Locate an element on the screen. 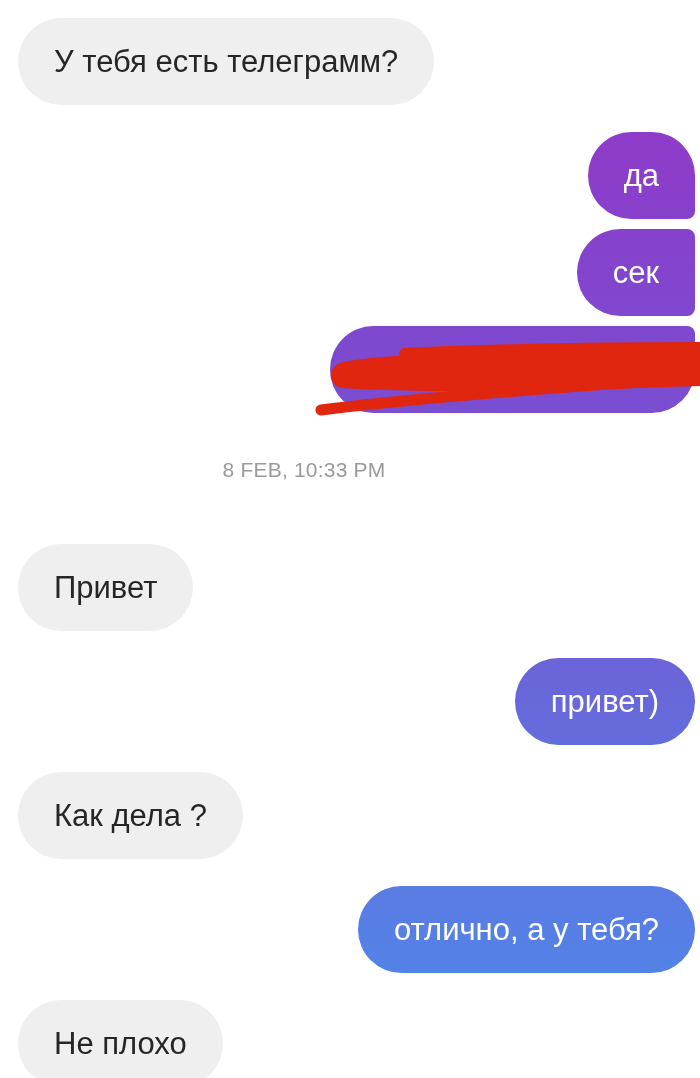 Image resolution: width=700 pixels, height=1078 pixels. message-bubble: сек is located at coordinates (635, 272).